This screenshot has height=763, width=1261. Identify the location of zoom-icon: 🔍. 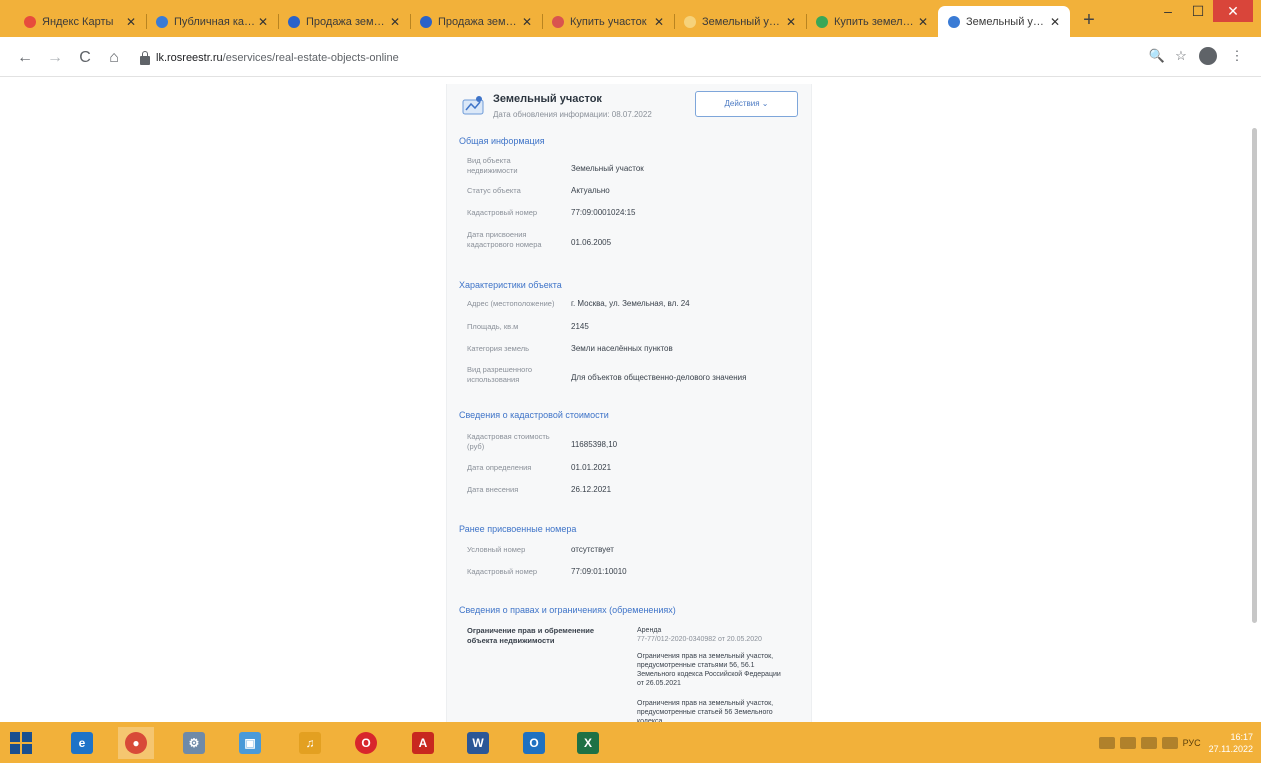
(1157, 56).